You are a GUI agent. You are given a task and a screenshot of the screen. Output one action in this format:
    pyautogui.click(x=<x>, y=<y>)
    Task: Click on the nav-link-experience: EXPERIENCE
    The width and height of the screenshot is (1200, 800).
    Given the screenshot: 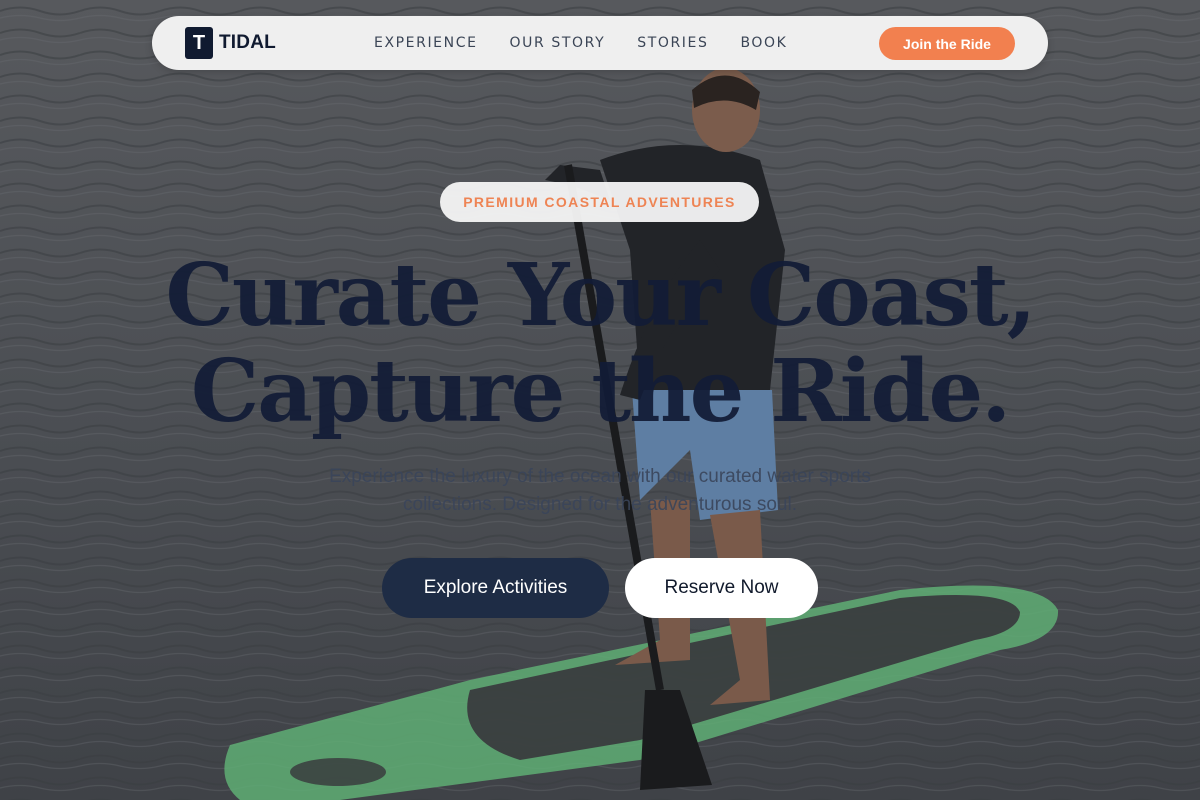 What is the action you would take?
    pyautogui.click(x=426, y=43)
    